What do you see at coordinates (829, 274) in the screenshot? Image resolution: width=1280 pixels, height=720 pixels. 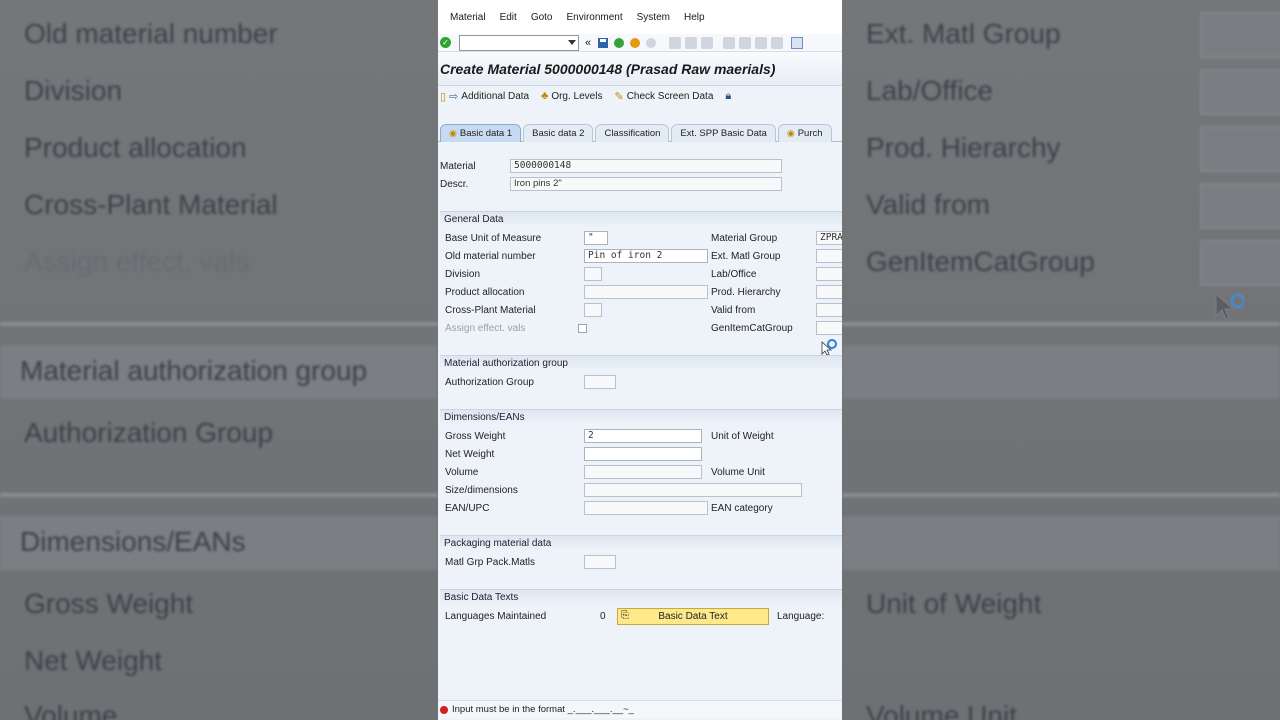 I see `lab-office-field` at bounding box center [829, 274].